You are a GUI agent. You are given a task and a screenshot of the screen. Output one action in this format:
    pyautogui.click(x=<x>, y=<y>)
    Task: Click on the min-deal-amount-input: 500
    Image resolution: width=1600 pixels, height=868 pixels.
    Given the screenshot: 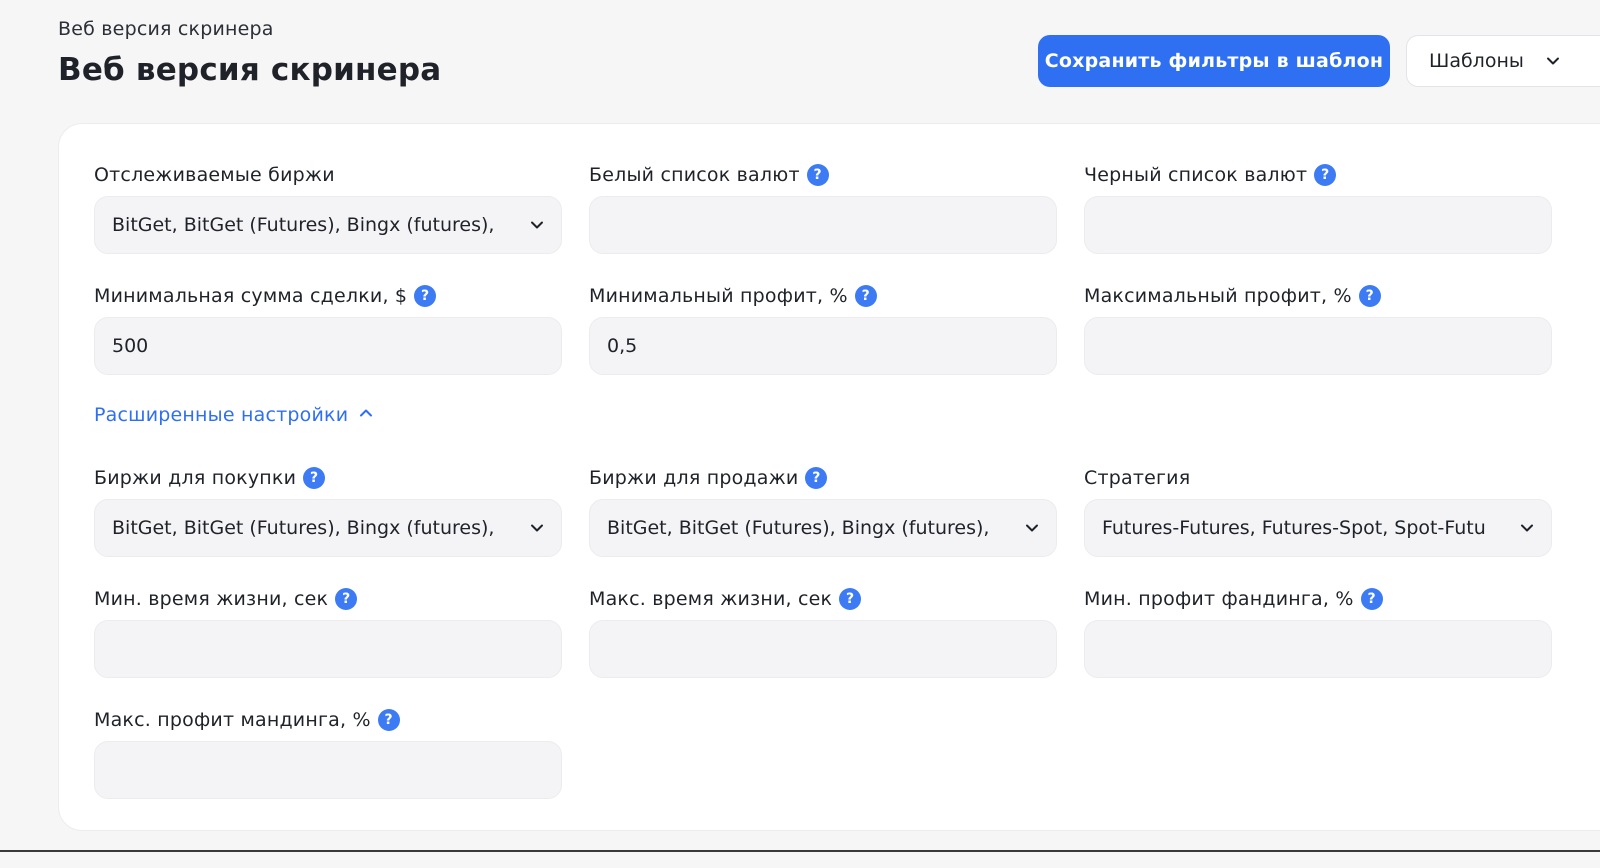 What is the action you would take?
    pyautogui.click(x=328, y=346)
    